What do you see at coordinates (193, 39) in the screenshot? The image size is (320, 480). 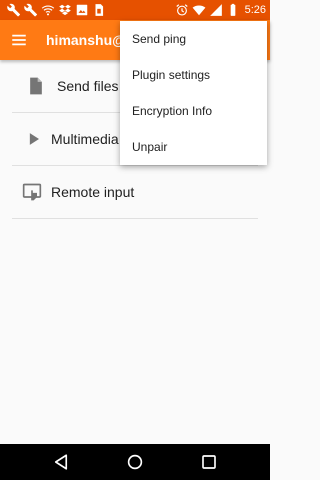 I see `send-ping-menu-item: Send ping` at bounding box center [193, 39].